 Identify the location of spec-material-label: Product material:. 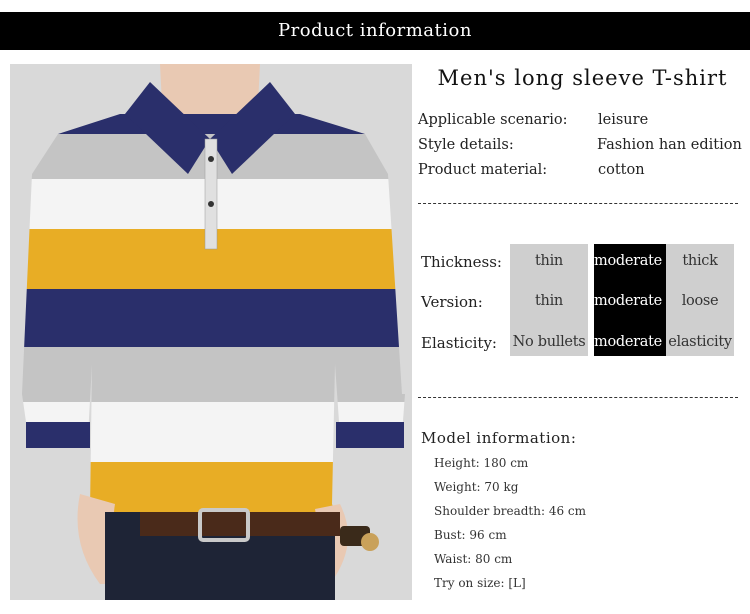
(483, 170).